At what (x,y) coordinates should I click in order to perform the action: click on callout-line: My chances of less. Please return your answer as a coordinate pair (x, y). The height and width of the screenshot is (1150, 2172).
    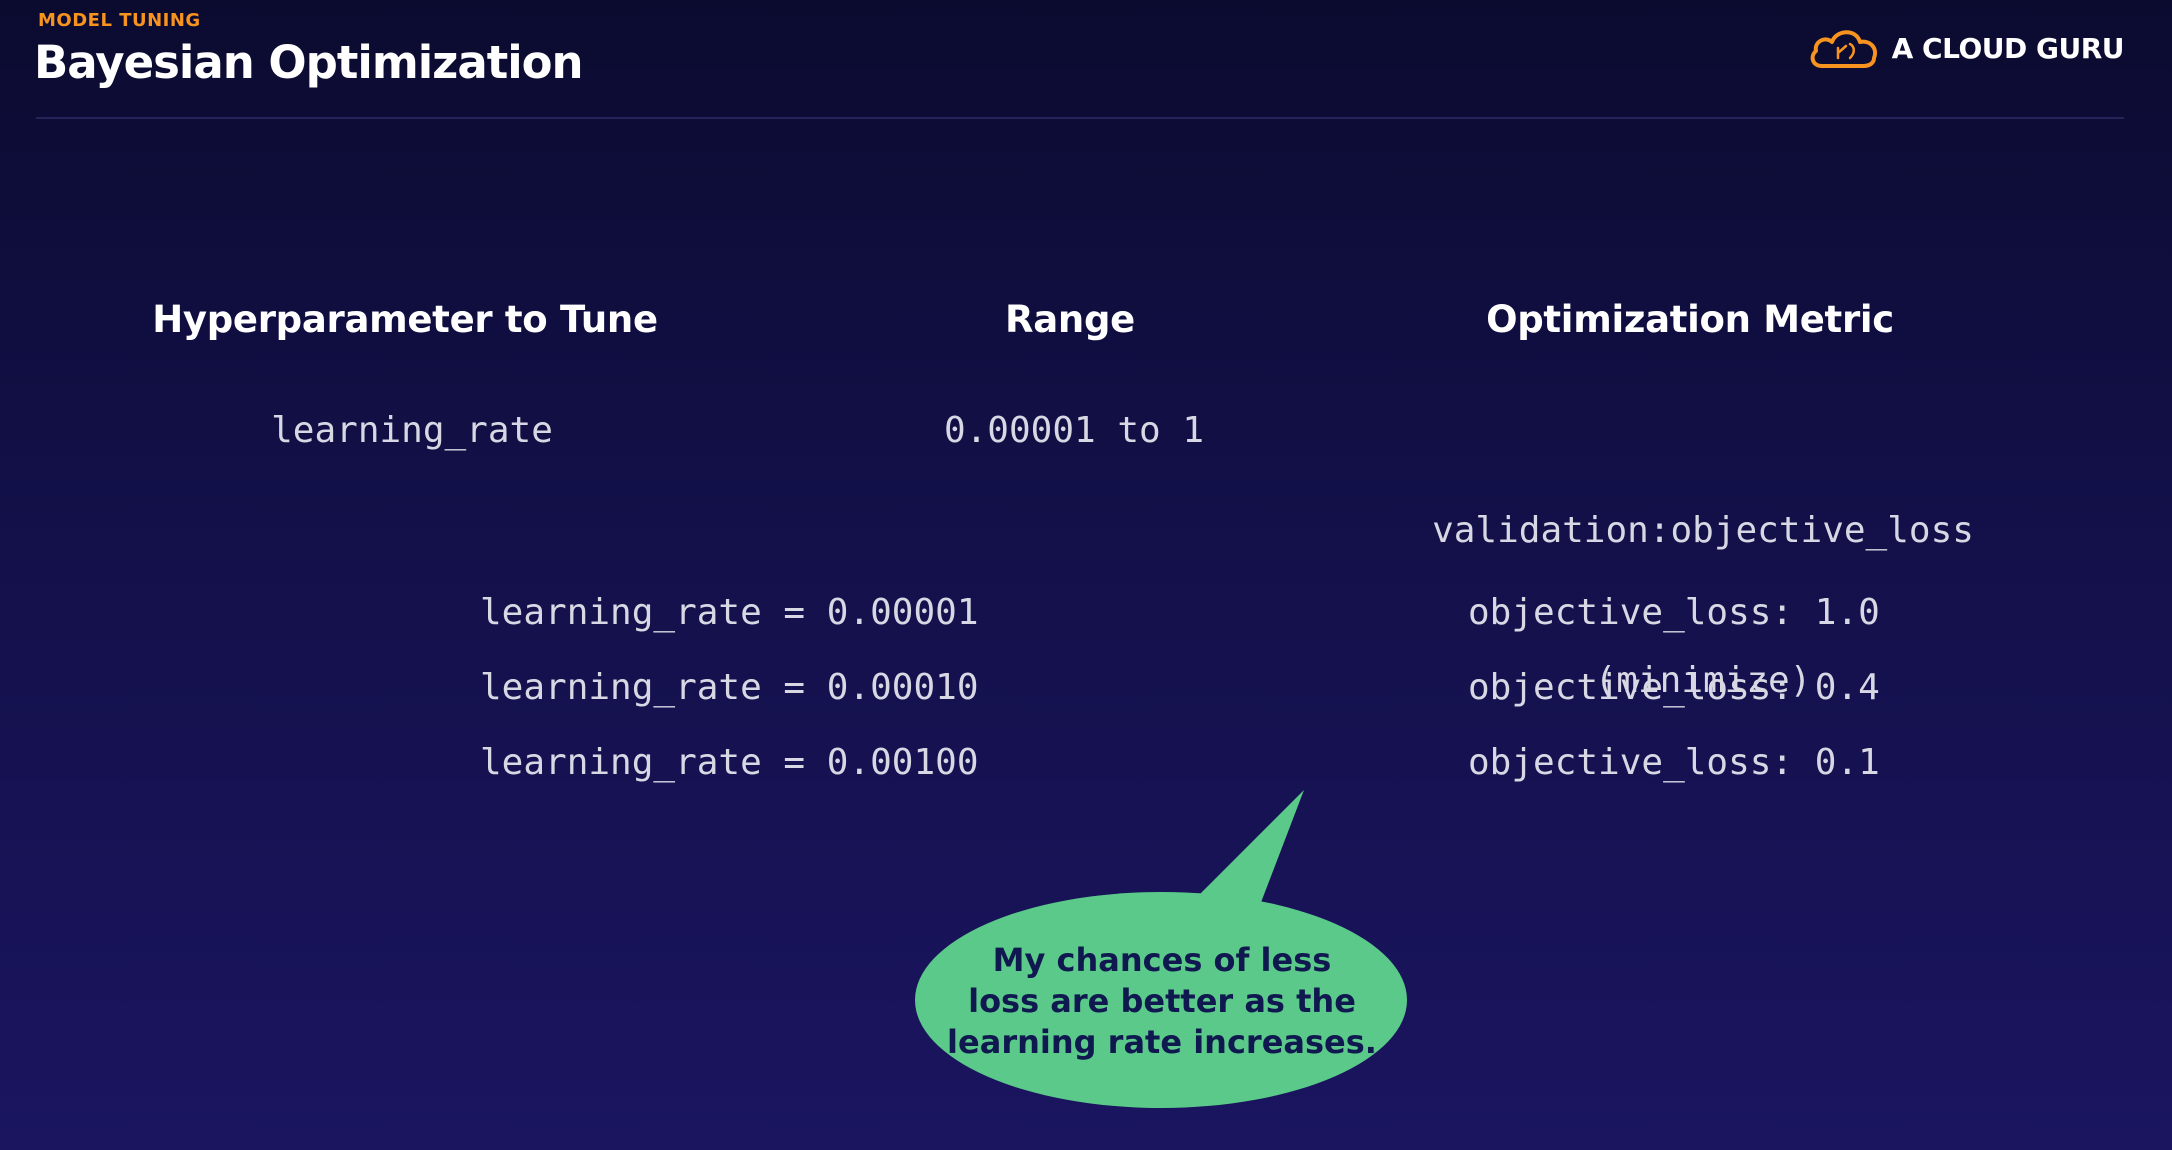
    Looking at the image, I should click on (1162, 960).